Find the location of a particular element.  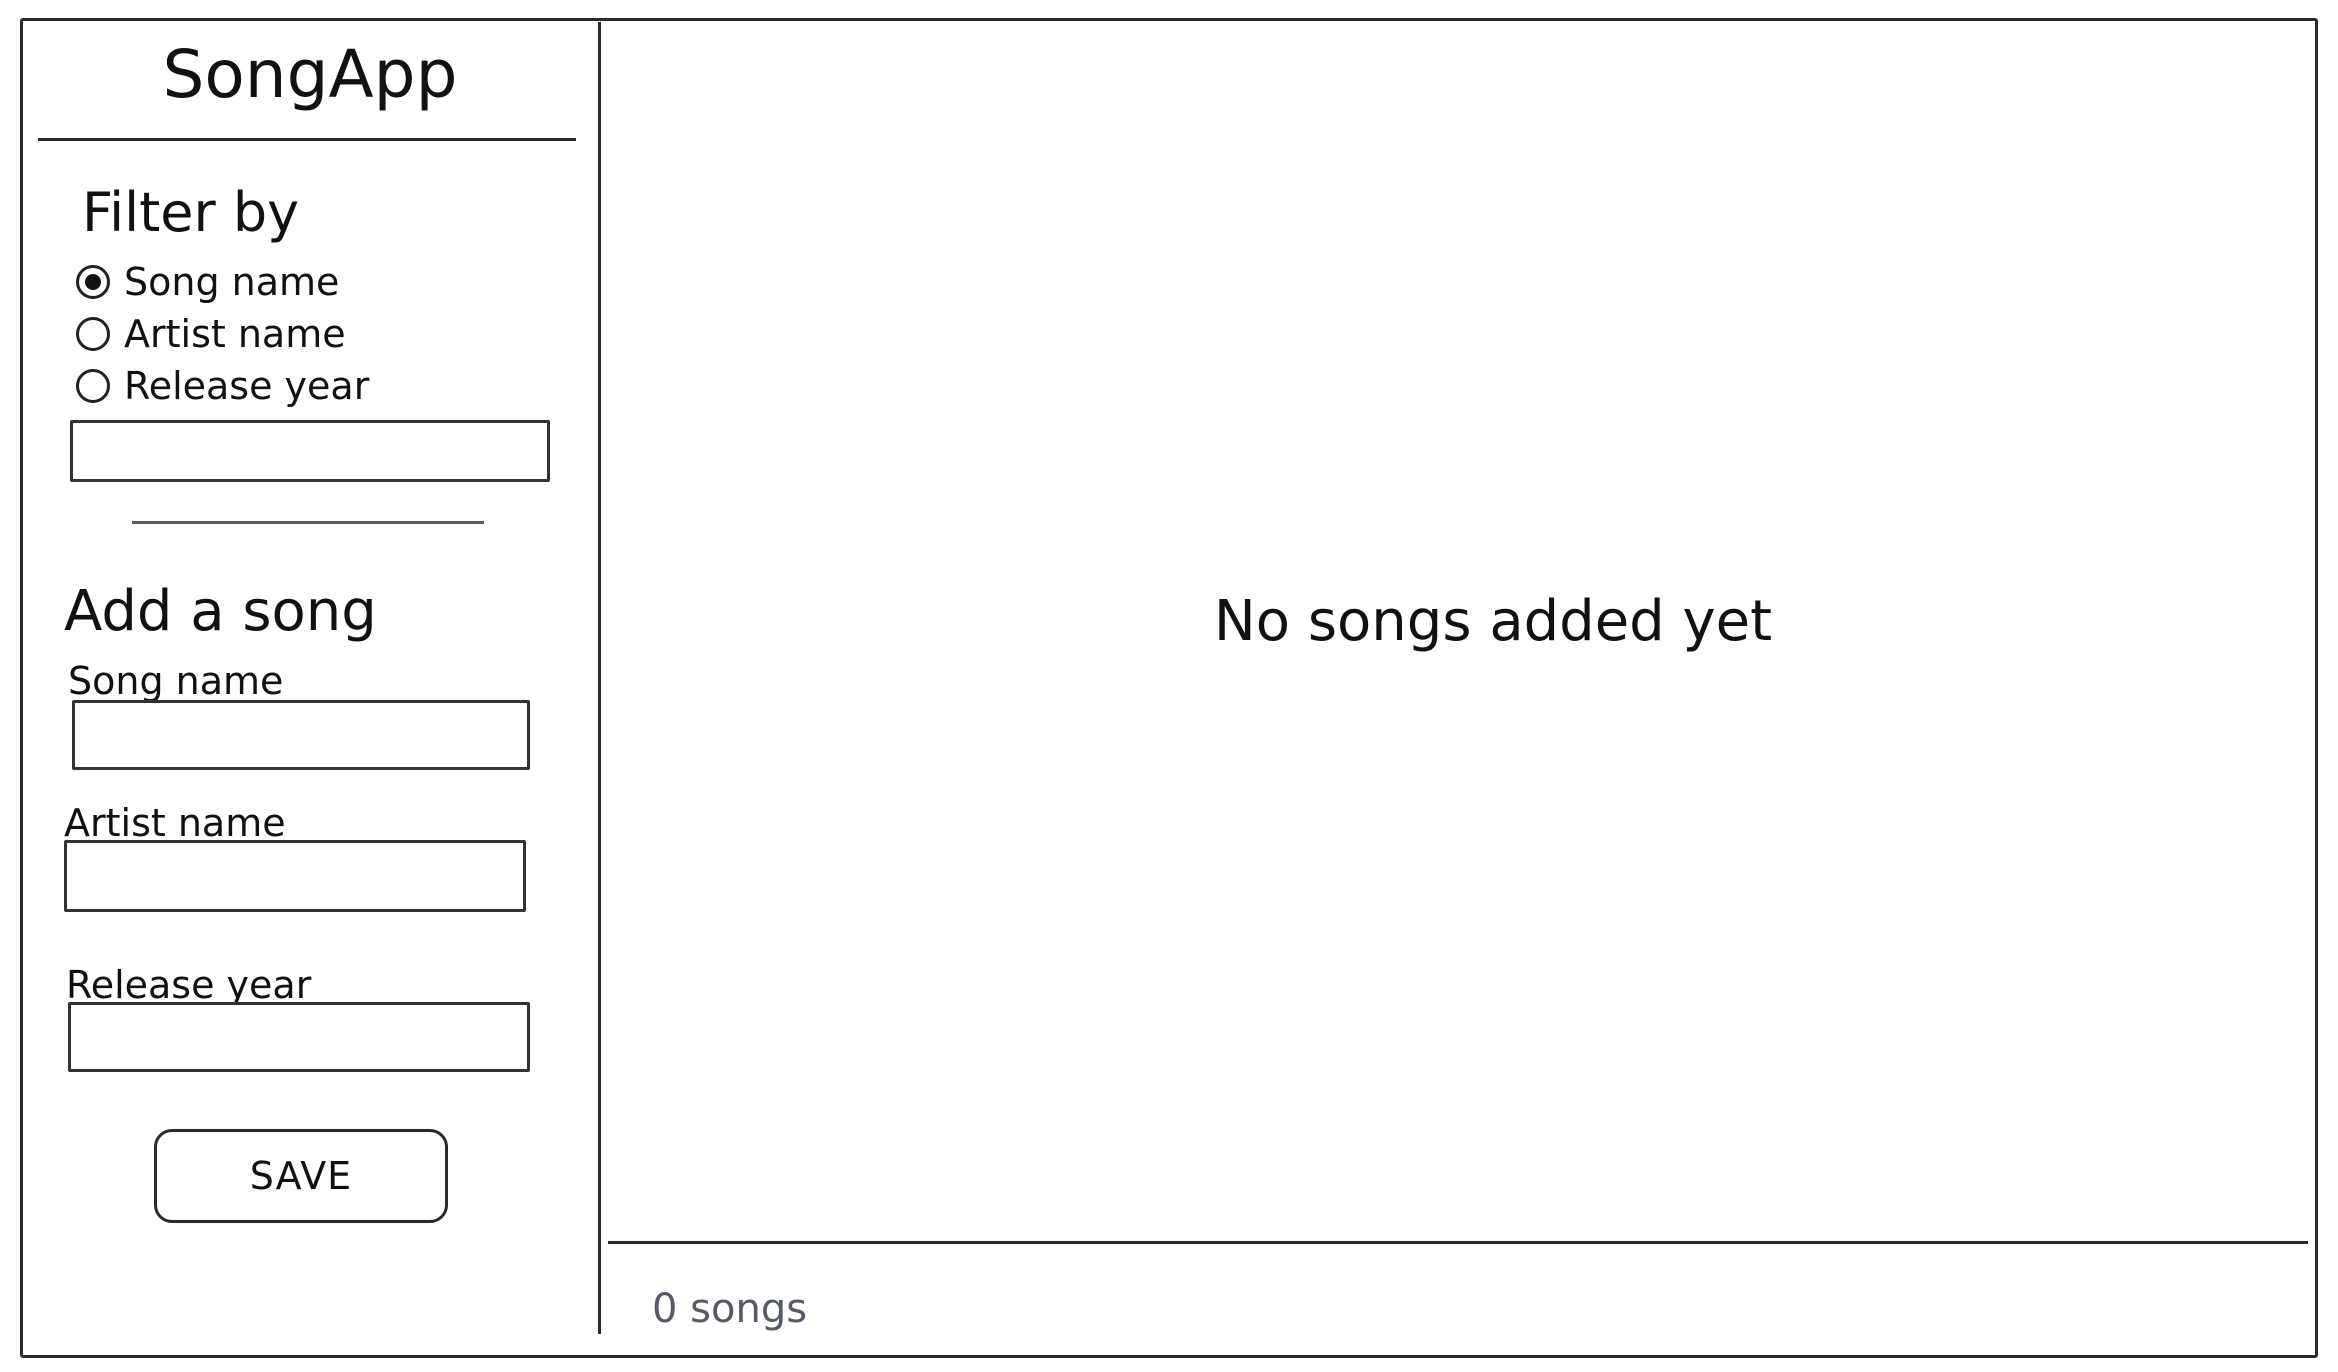

radio-dot-icon is located at coordinates (93, 282).